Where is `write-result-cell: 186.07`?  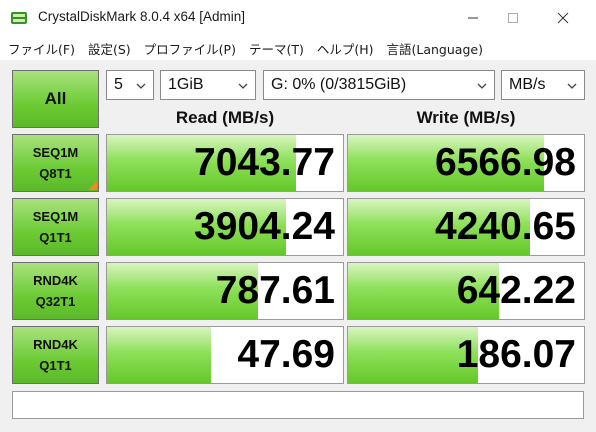 write-result-cell: 186.07 is located at coordinates (466, 355).